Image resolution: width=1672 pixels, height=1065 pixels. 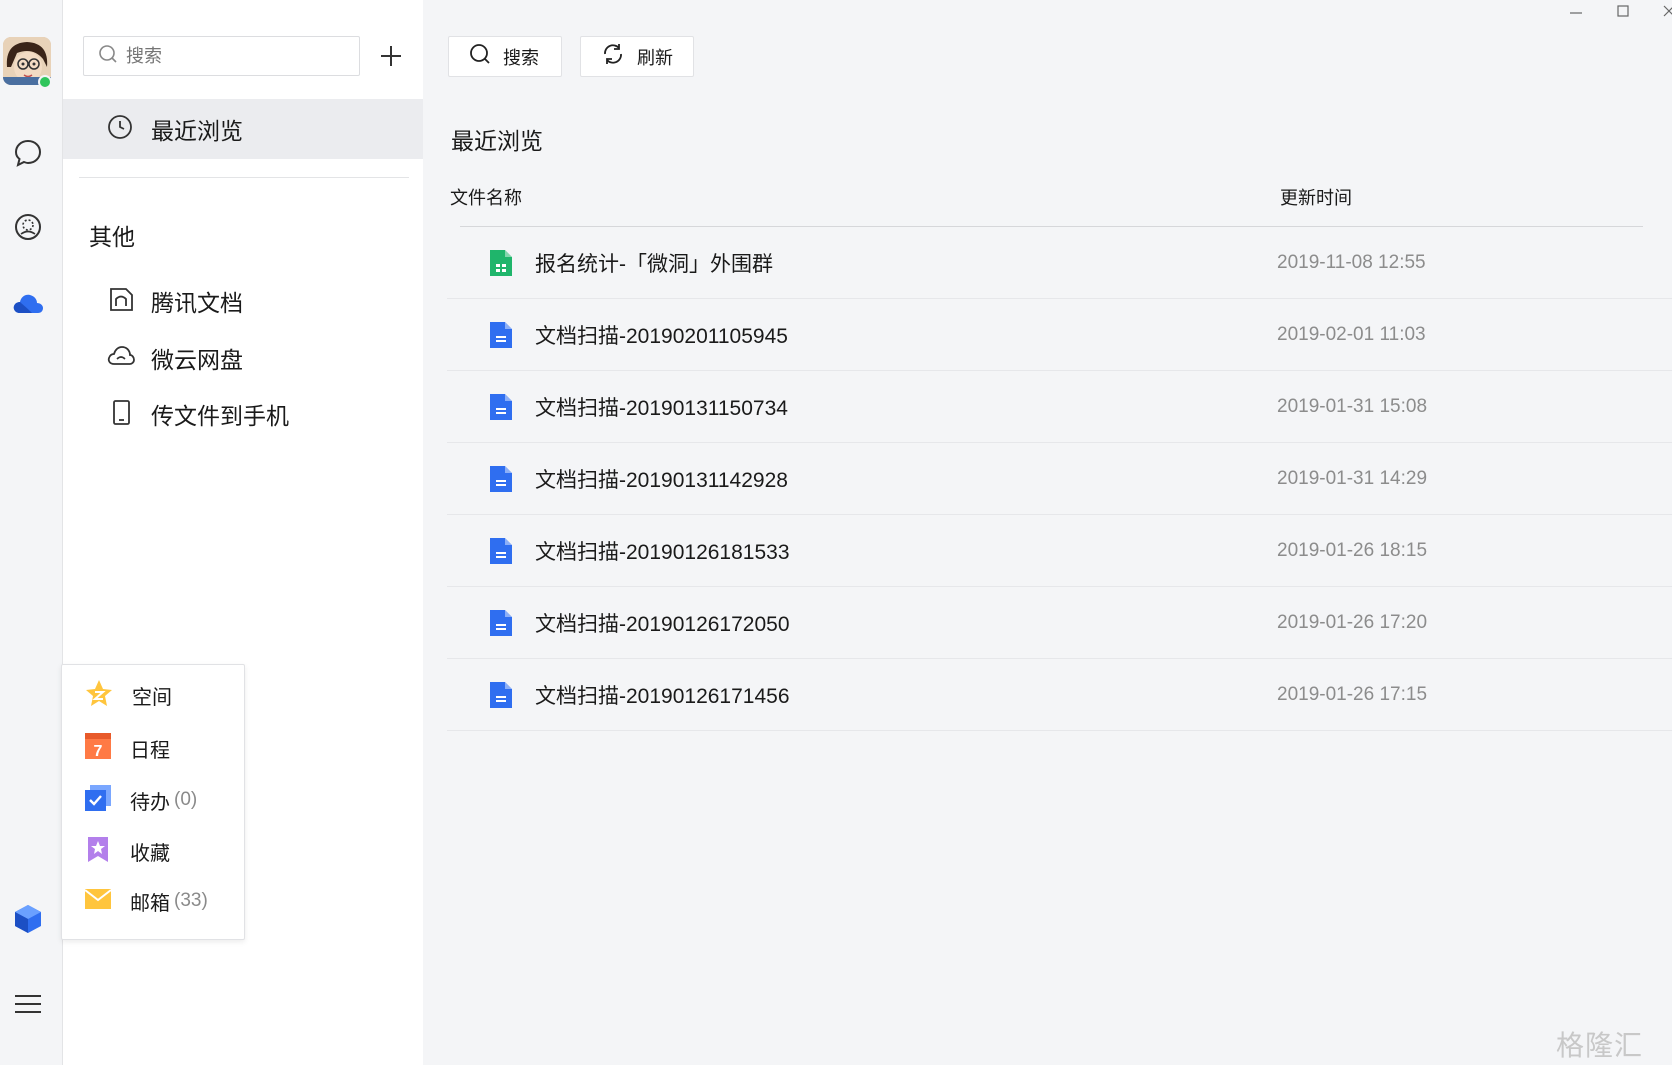 What do you see at coordinates (1351, 334) in the screenshot?
I see `file-updated-time: 2019-02-01 11:03` at bounding box center [1351, 334].